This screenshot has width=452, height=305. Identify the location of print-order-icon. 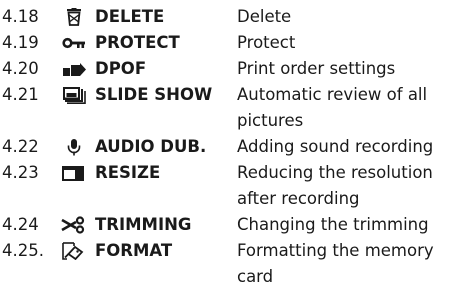
(74, 69).